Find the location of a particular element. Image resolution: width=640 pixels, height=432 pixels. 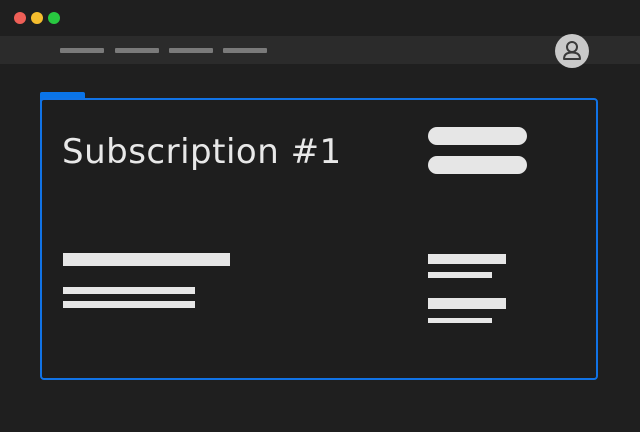

title-bar is located at coordinates (320, 18).